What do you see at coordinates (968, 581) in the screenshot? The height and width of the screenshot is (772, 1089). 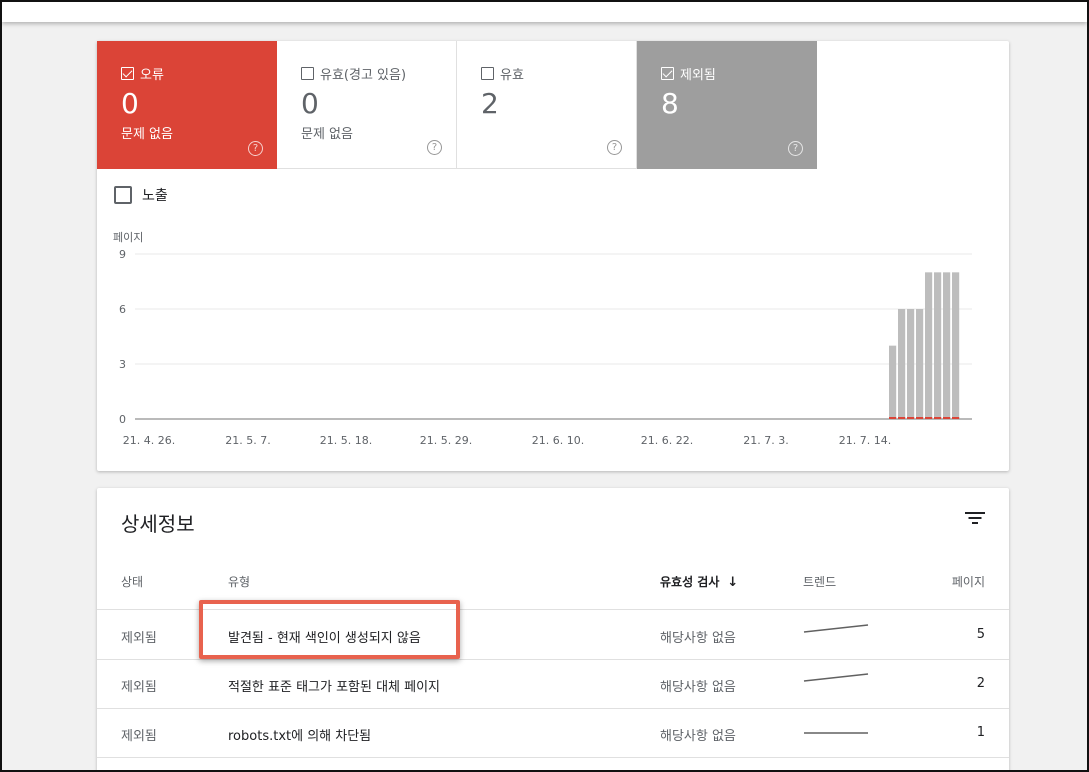 I see `col-pages: 페이지` at bounding box center [968, 581].